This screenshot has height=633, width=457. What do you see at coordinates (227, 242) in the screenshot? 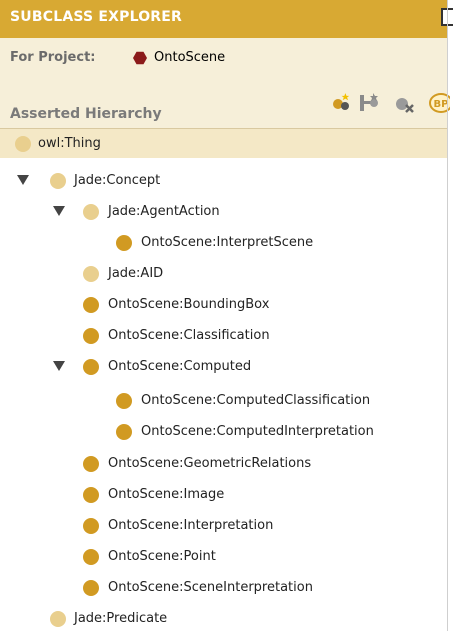
I see `tree-item-label: OntoScene:InterpretScene` at bounding box center [227, 242].